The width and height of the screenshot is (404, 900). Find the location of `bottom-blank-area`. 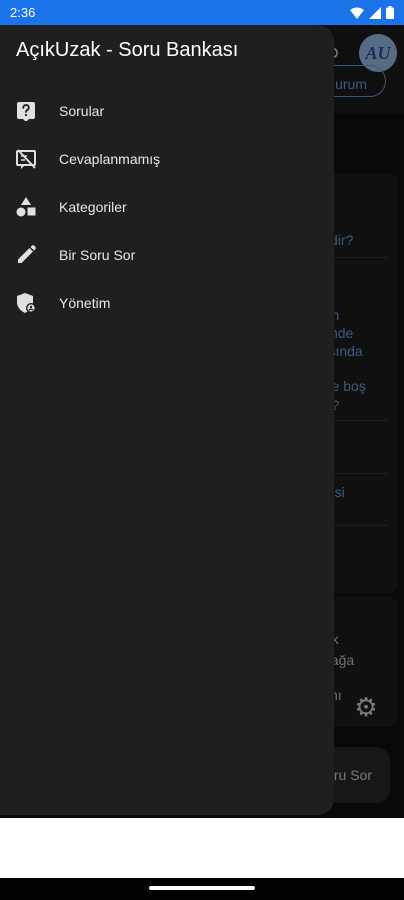

bottom-blank-area is located at coordinates (202, 848).